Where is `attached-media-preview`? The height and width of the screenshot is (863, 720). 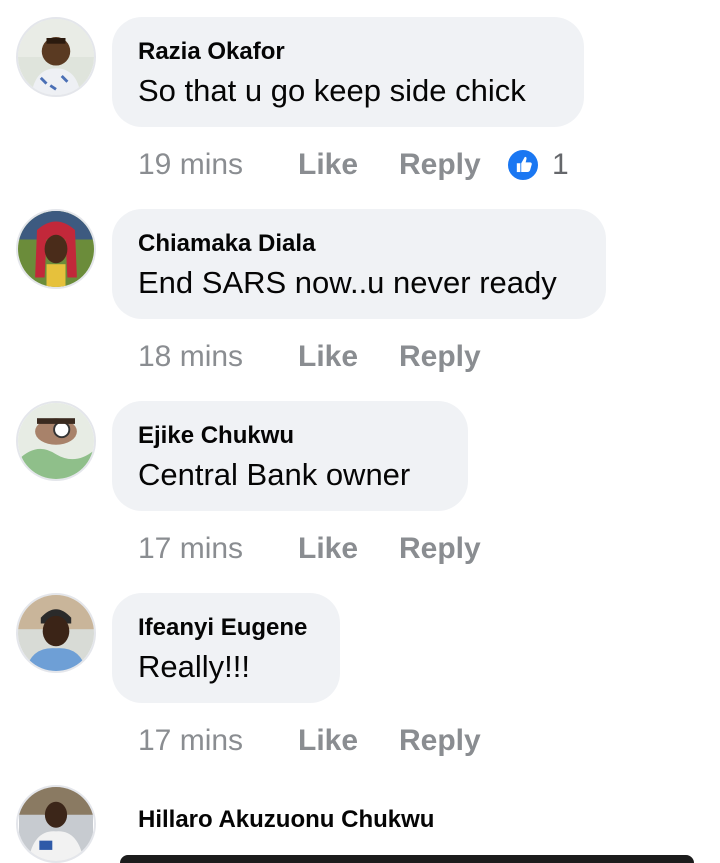
attached-media-preview is located at coordinates (407, 859).